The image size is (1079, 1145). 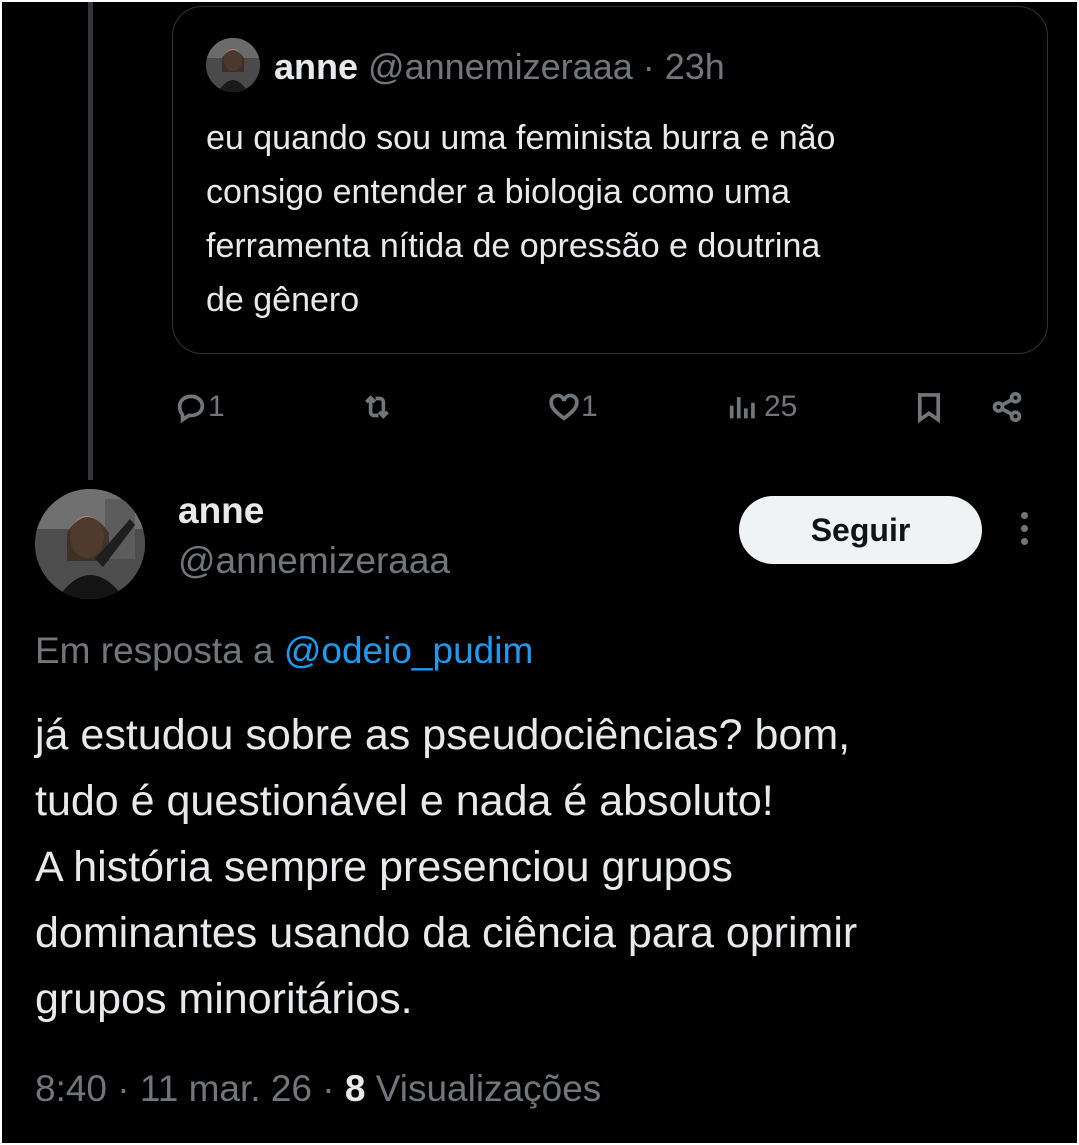 What do you see at coordinates (191, 409) in the screenshot?
I see `reply-icon` at bounding box center [191, 409].